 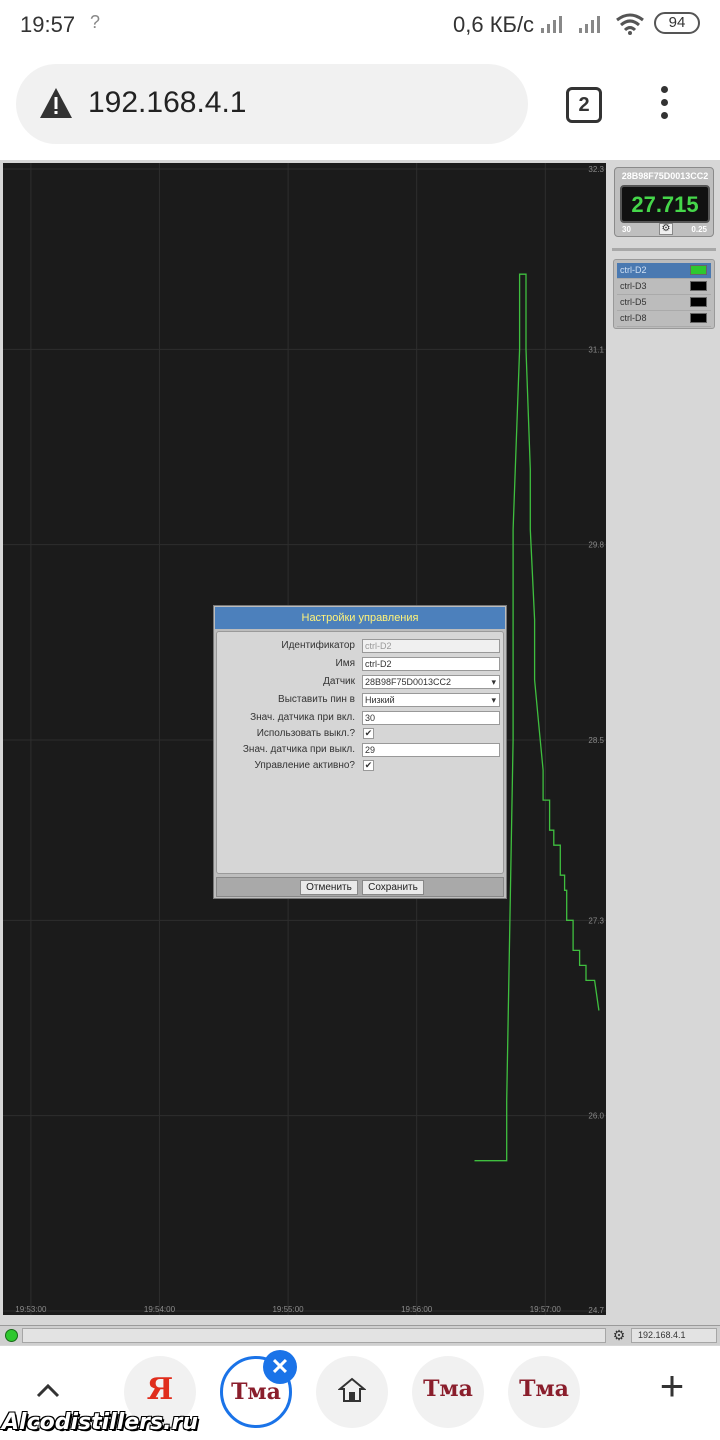 What do you see at coordinates (167, 103) in the screenshot?
I see `url-text: 192.168.4.1` at bounding box center [167, 103].